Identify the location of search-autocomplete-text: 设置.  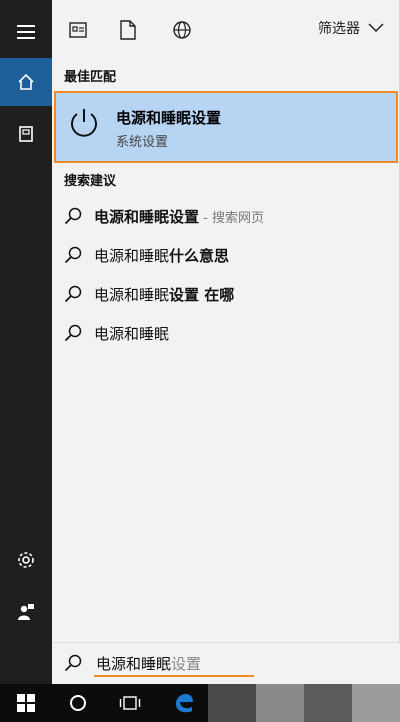
(186, 664).